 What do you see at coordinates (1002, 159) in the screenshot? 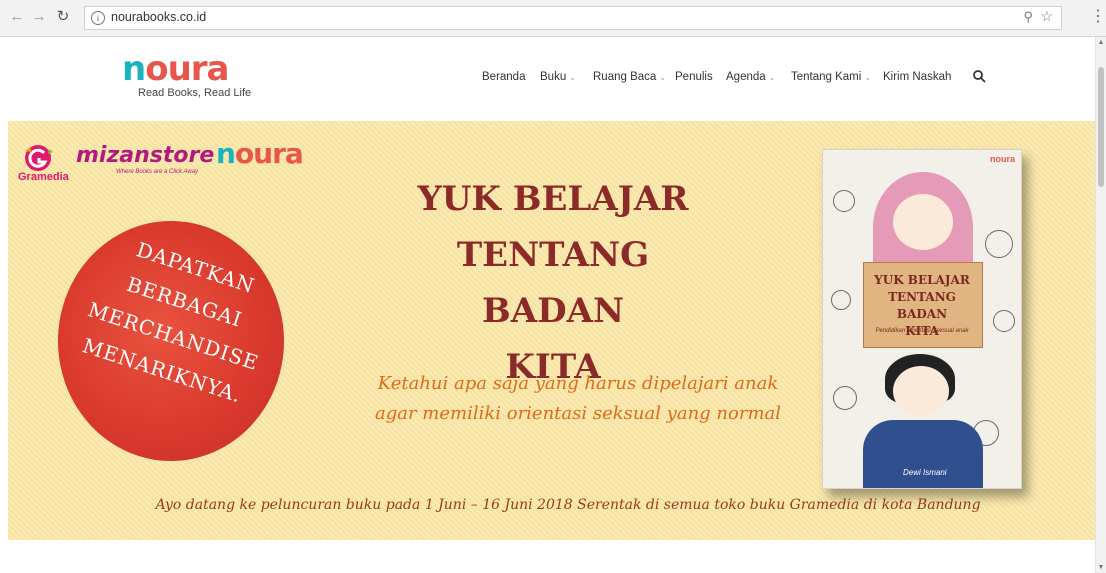
I see `book-brand: noura` at bounding box center [1002, 159].